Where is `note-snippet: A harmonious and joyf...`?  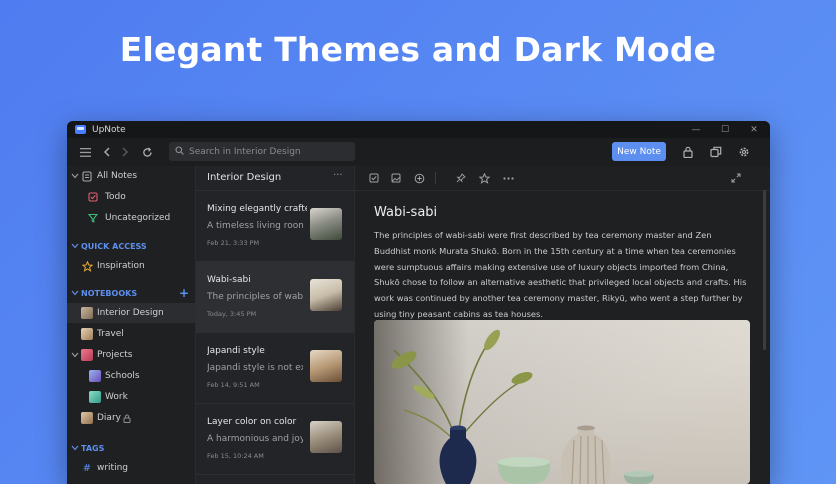
note-snippet: A harmonious and joyf... is located at coordinates (255, 439).